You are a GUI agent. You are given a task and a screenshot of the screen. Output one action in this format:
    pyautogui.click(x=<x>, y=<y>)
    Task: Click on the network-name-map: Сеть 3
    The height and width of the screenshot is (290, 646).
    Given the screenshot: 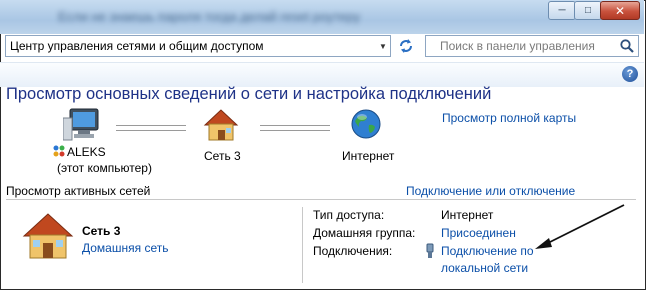 What is the action you would take?
    pyautogui.click(x=222, y=156)
    